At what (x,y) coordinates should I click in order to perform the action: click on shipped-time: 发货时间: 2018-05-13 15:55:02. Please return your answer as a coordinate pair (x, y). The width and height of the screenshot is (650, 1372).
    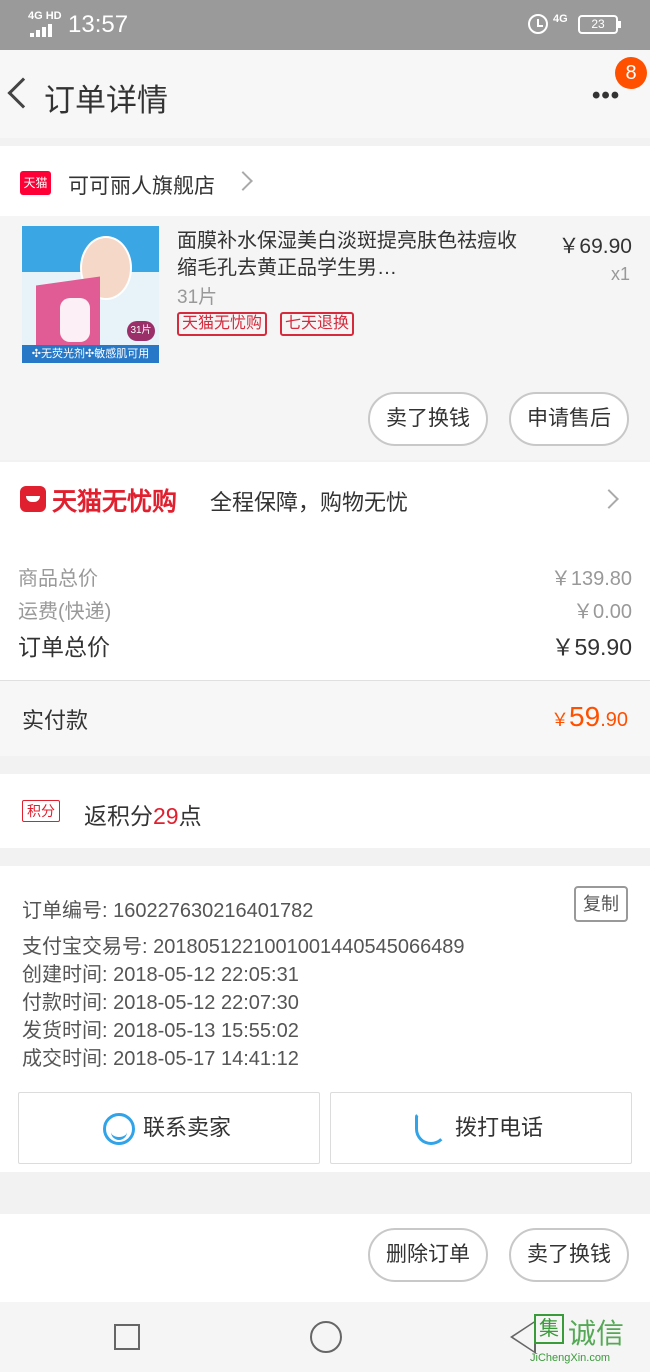
    Looking at the image, I should click on (160, 1031).